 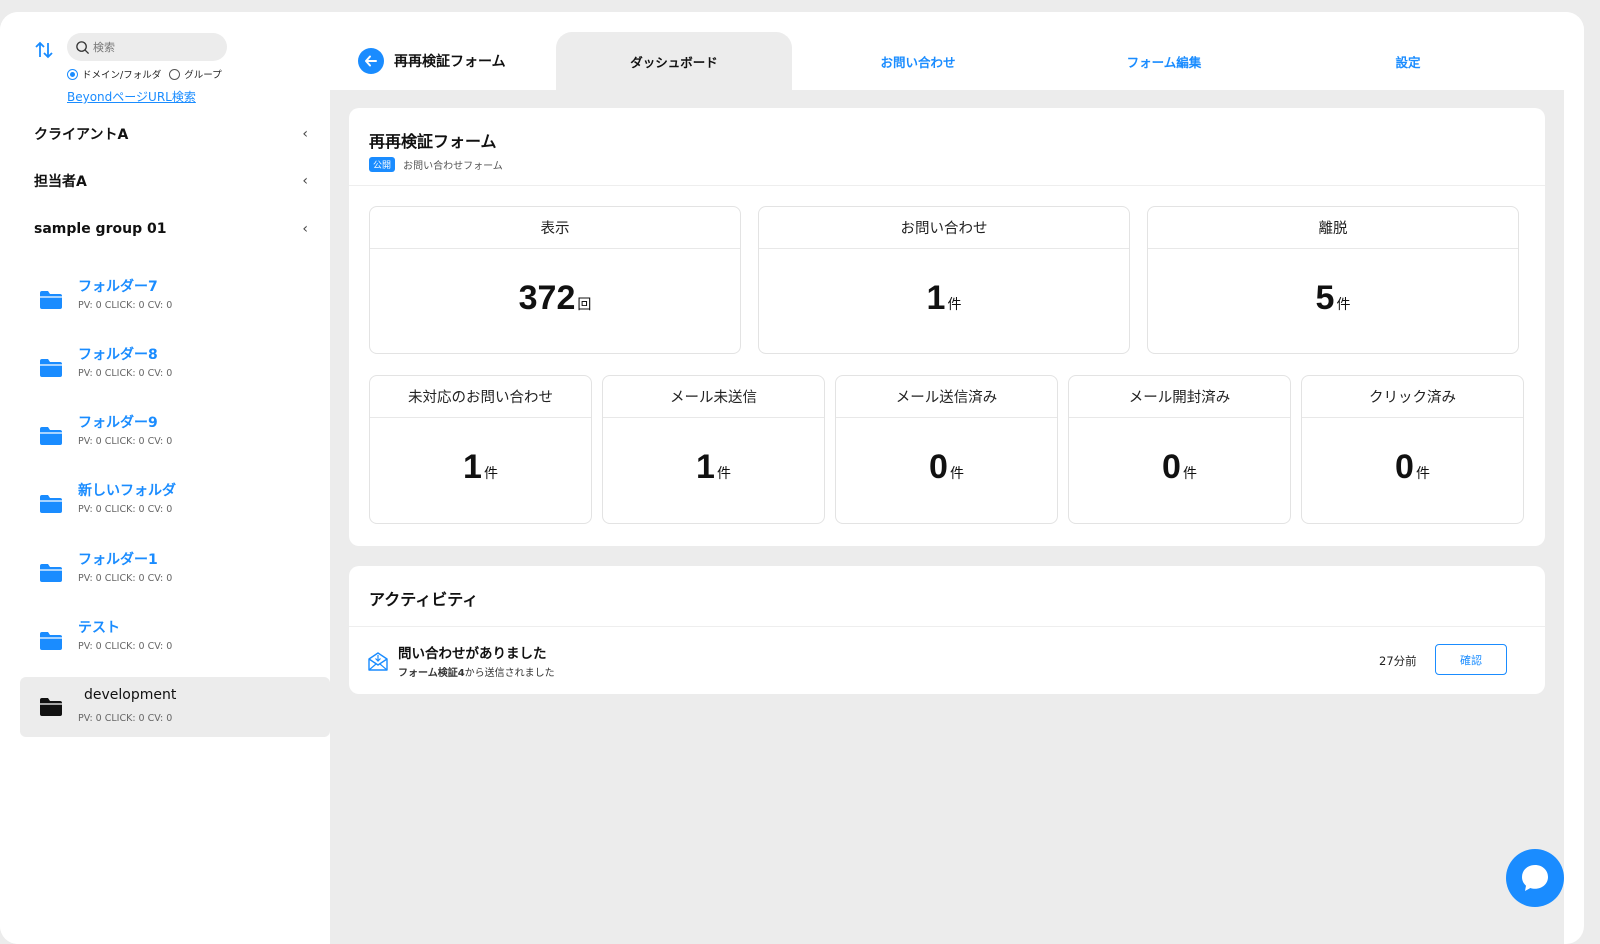 I want to click on stat-card-mail-opened: メール開封済み 0 件, so click(x=1179, y=449).